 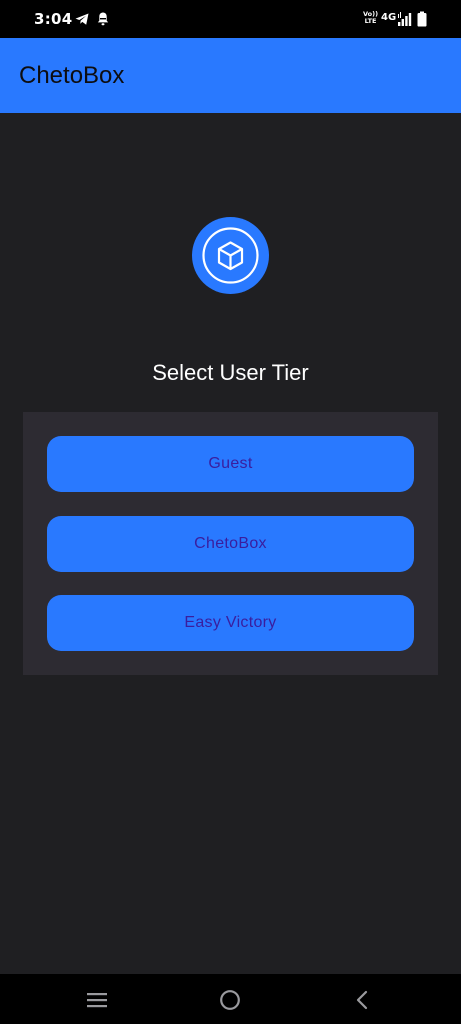 What do you see at coordinates (97, 1000) in the screenshot?
I see `recent-apps-icon` at bounding box center [97, 1000].